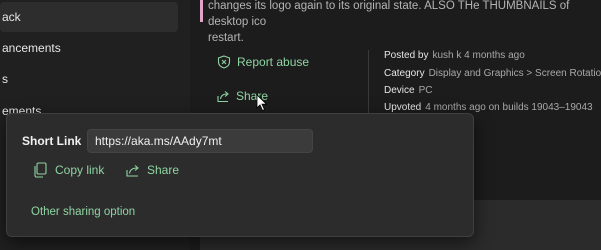 Image resolution: width=601 pixels, height=250 pixels. I want to click on quote-bar, so click(201, 11).